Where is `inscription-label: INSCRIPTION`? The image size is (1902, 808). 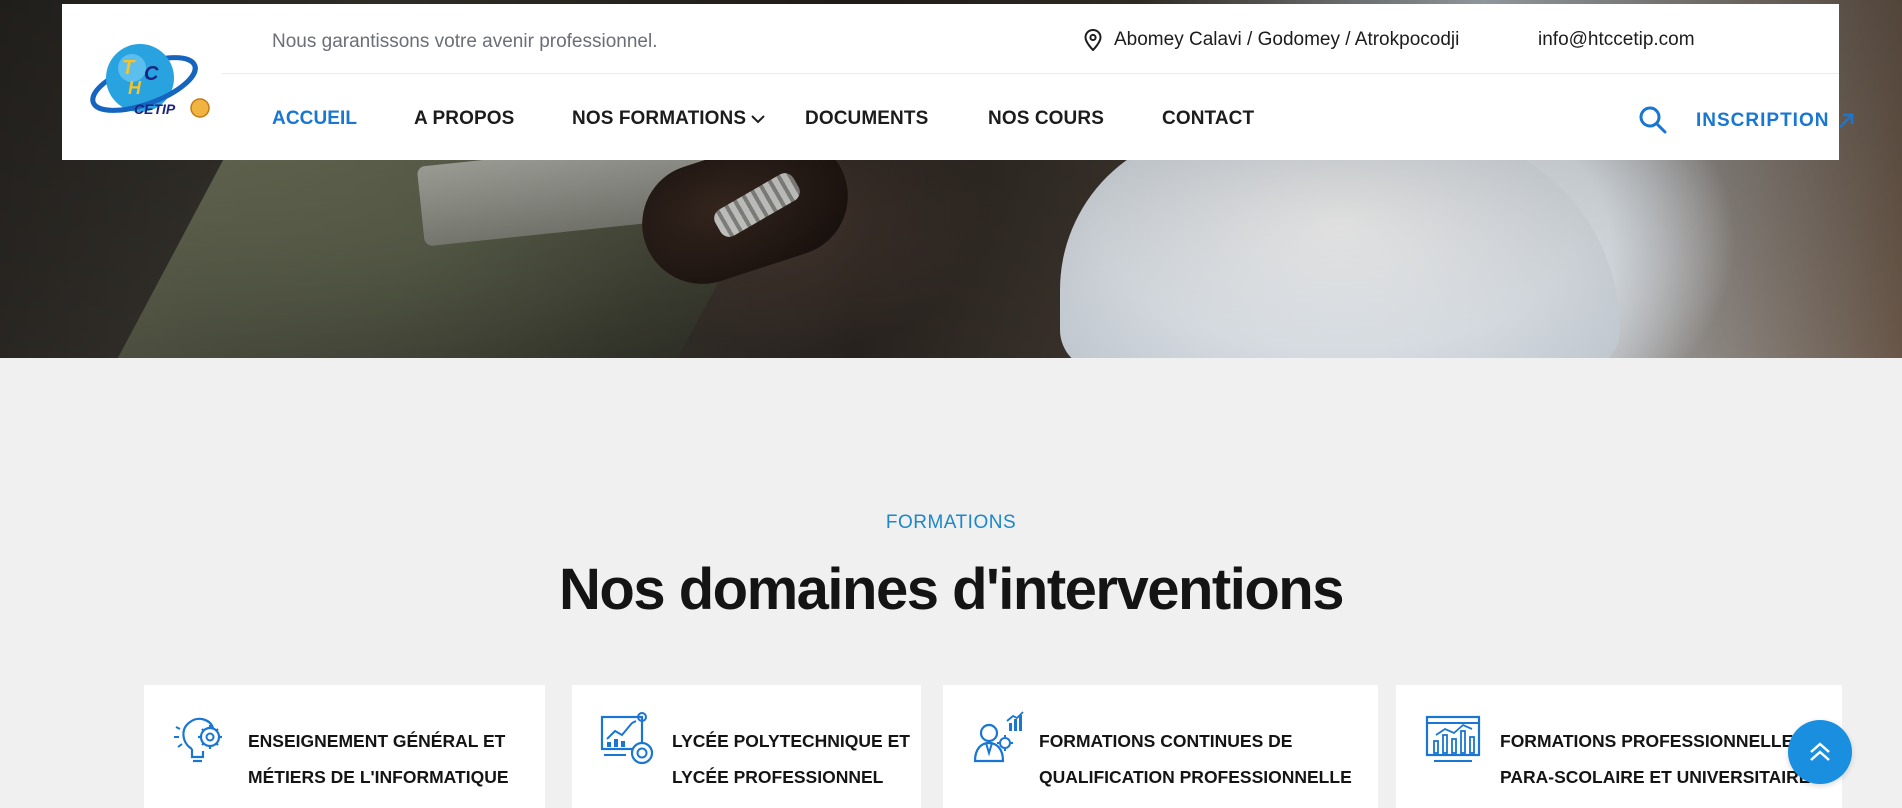 inscription-label: INSCRIPTION is located at coordinates (1763, 120).